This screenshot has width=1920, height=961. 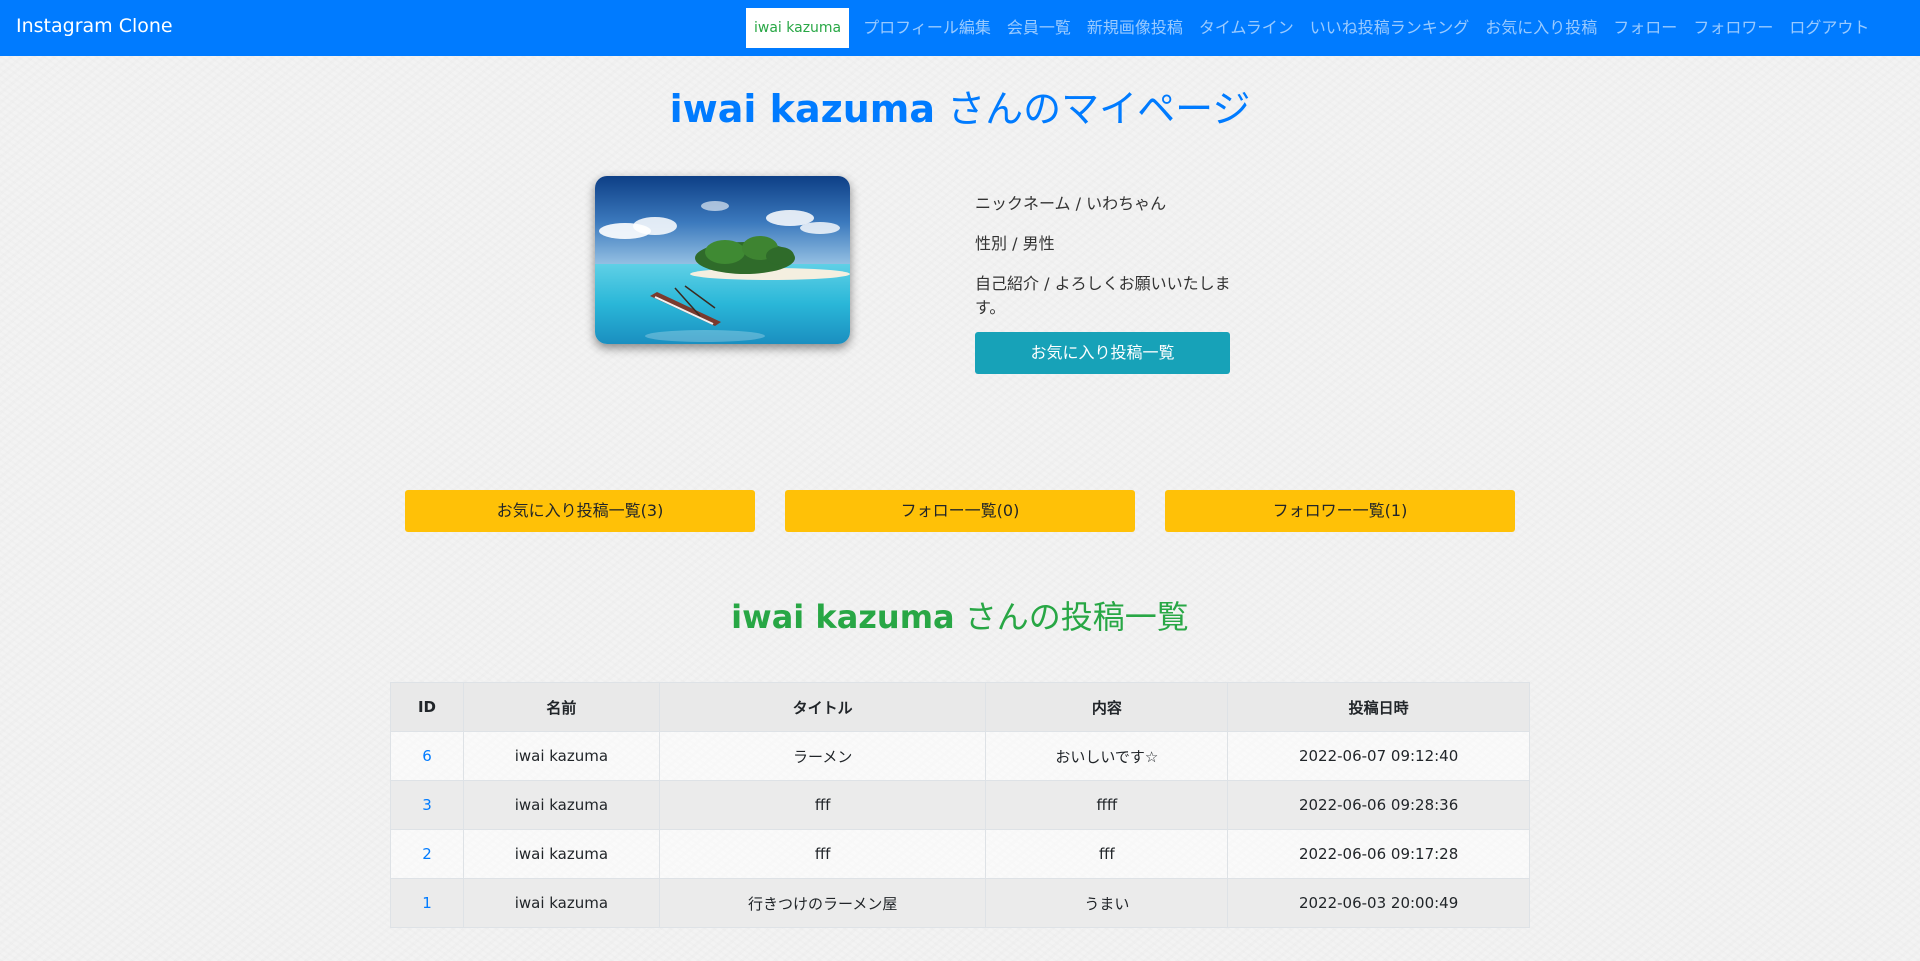 I want to click on post-id-link: 3, so click(x=427, y=805).